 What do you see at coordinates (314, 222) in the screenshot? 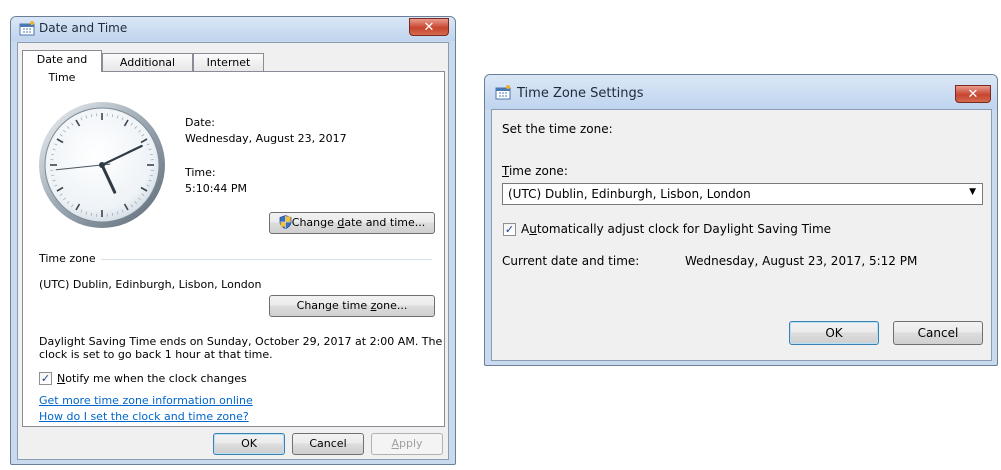
I see `label-part: Change` at bounding box center [314, 222].